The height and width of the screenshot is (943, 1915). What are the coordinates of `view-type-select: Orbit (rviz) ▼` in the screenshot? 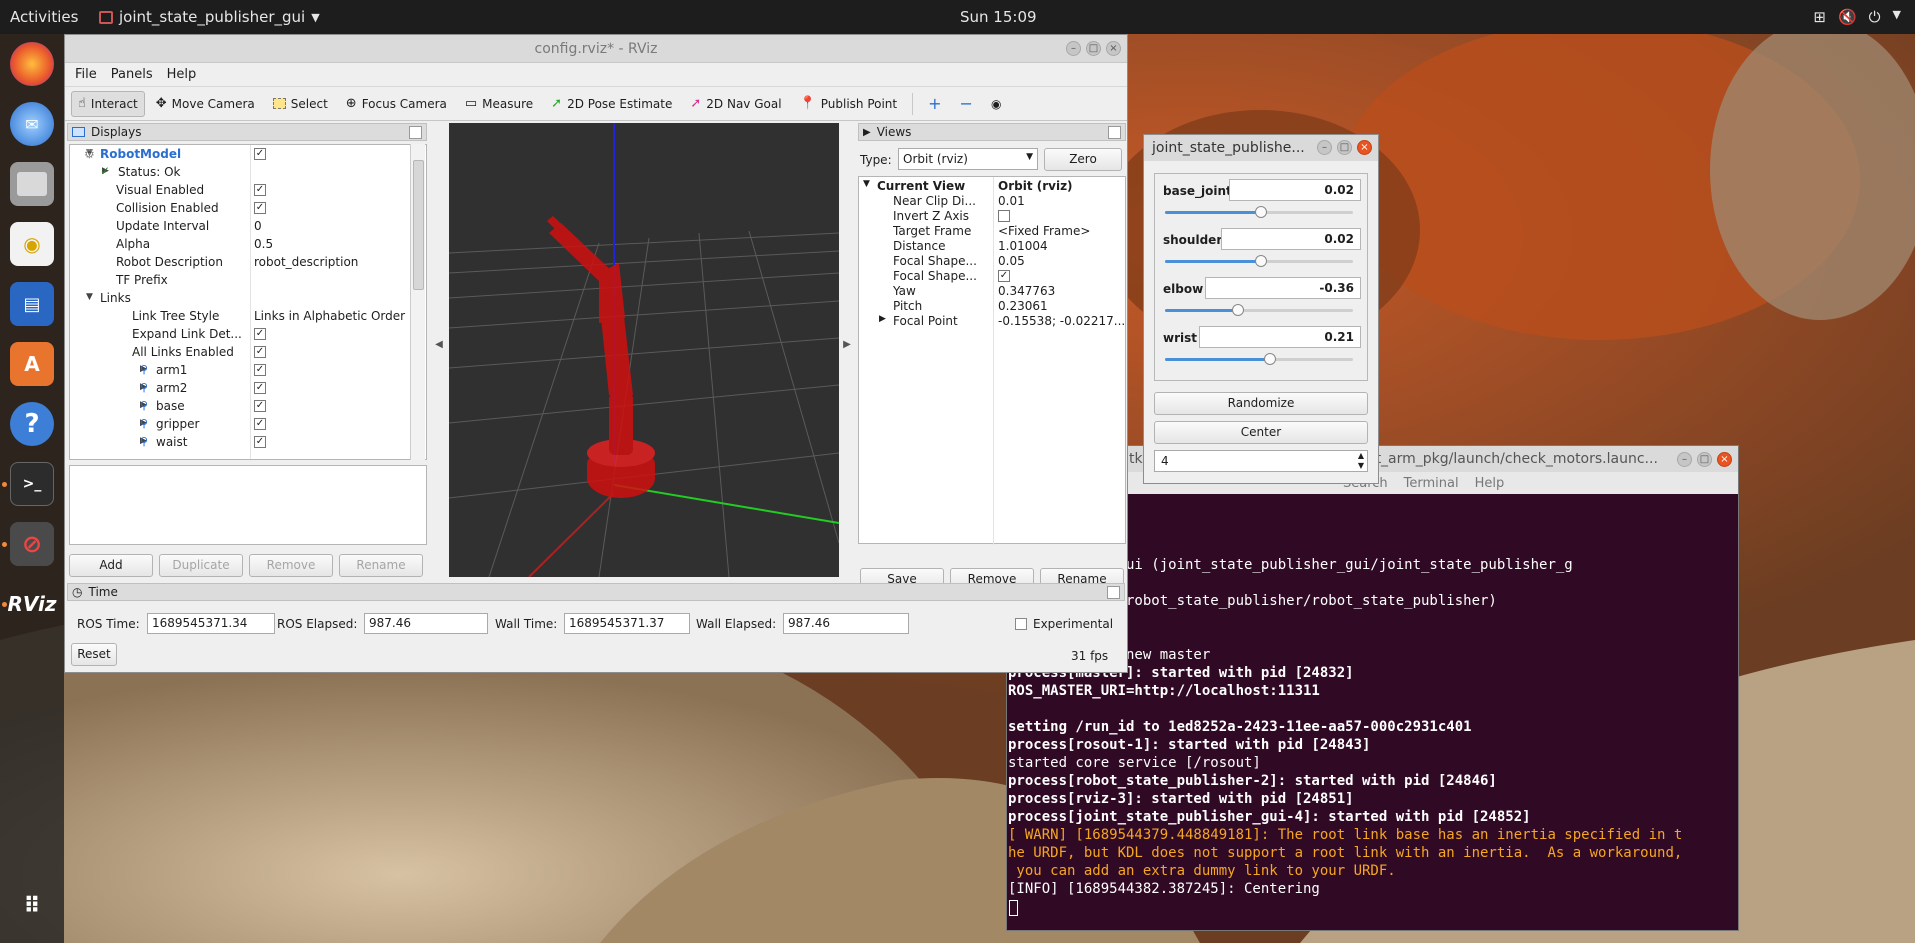 It's located at (968, 159).